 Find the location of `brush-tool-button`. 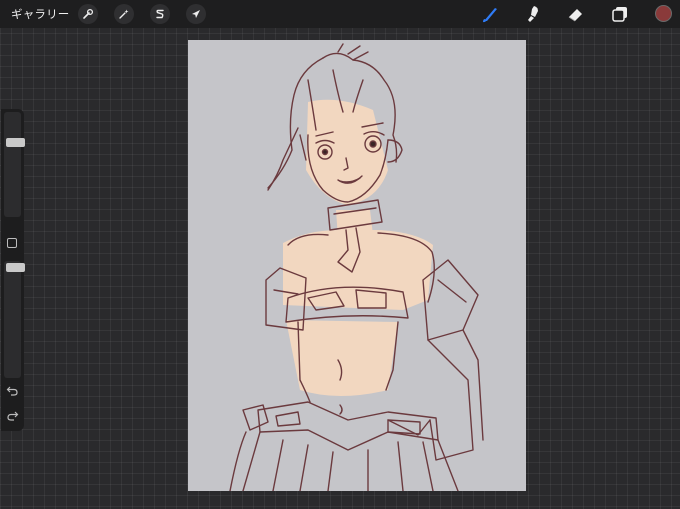

brush-tool-button is located at coordinates (490, 14).